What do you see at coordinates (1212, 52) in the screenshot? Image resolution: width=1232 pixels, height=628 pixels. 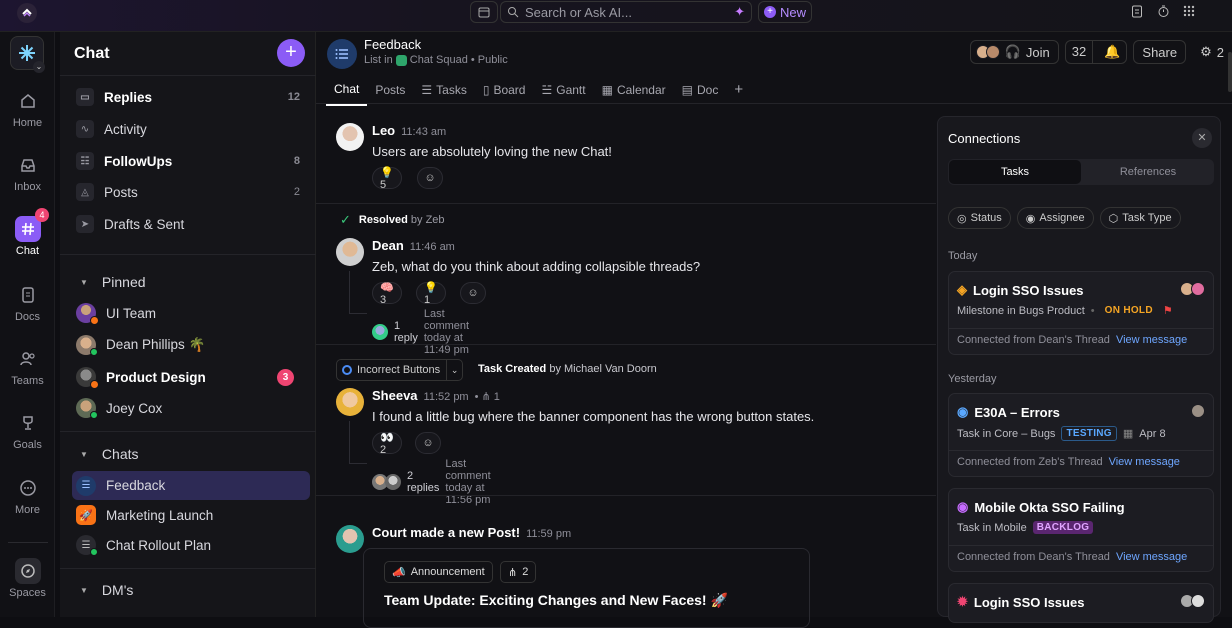 I see `automation-button: ⚙ 2` at bounding box center [1212, 52].